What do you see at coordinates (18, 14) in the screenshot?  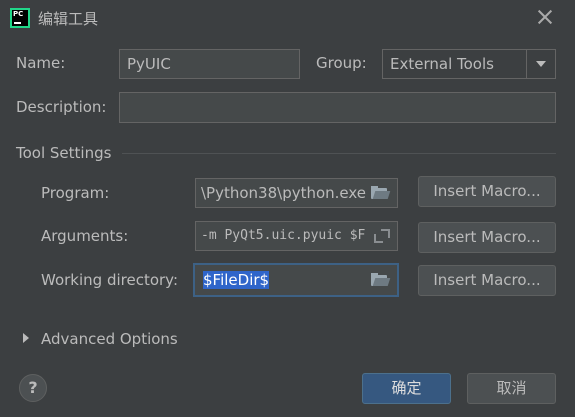 I see `app-icon-text: PC` at bounding box center [18, 14].